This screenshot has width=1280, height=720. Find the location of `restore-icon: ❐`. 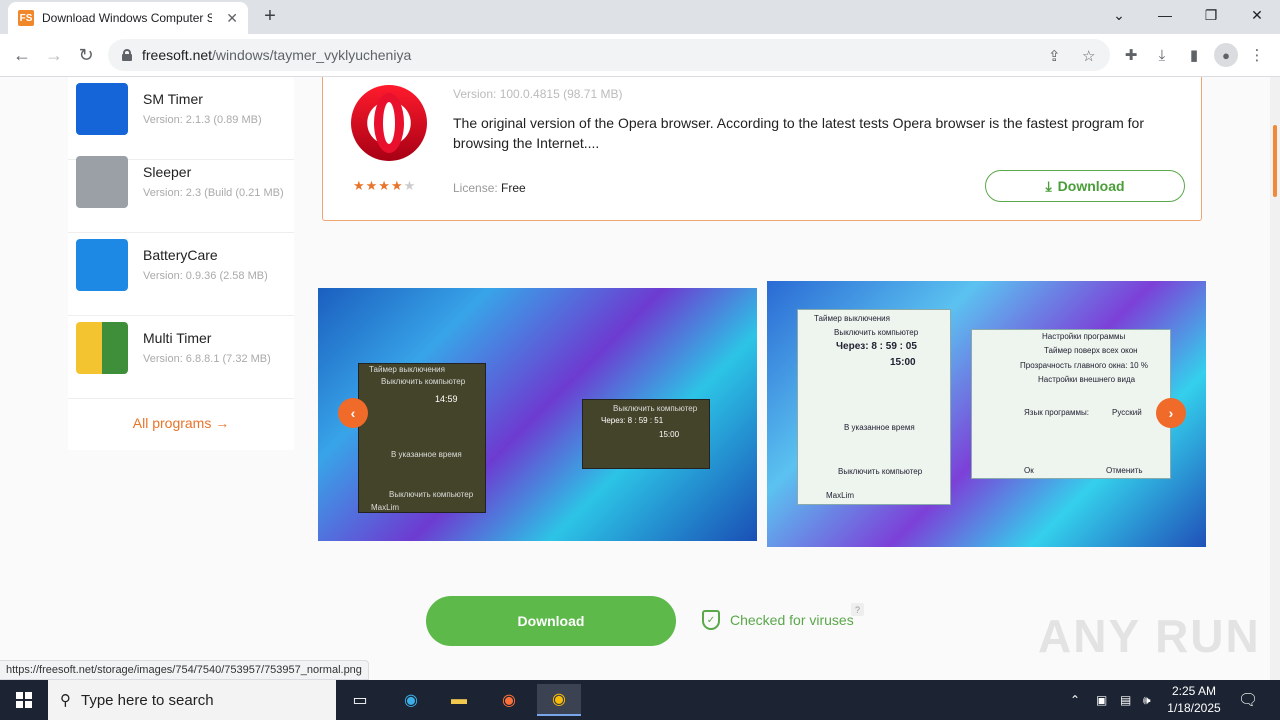

restore-icon: ❐ is located at coordinates (1211, 15).